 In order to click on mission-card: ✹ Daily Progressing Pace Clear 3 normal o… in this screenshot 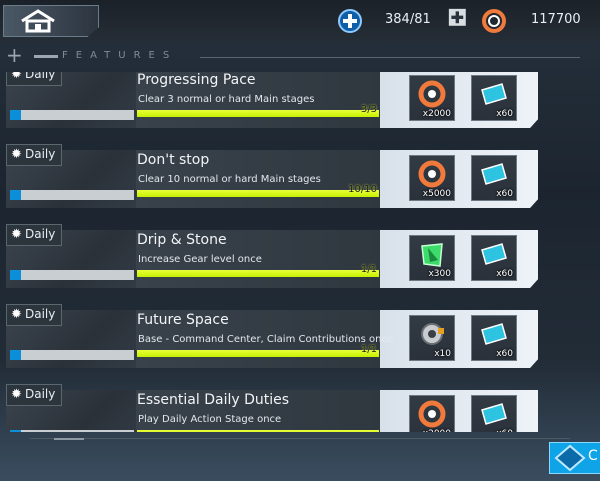, I will do `click(272, 100)`.